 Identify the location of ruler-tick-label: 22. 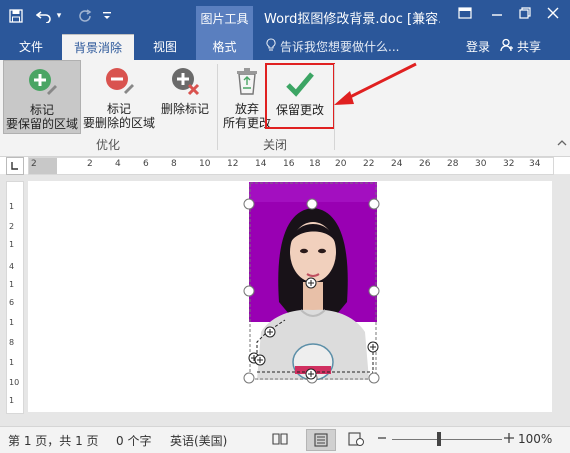
(369, 164).